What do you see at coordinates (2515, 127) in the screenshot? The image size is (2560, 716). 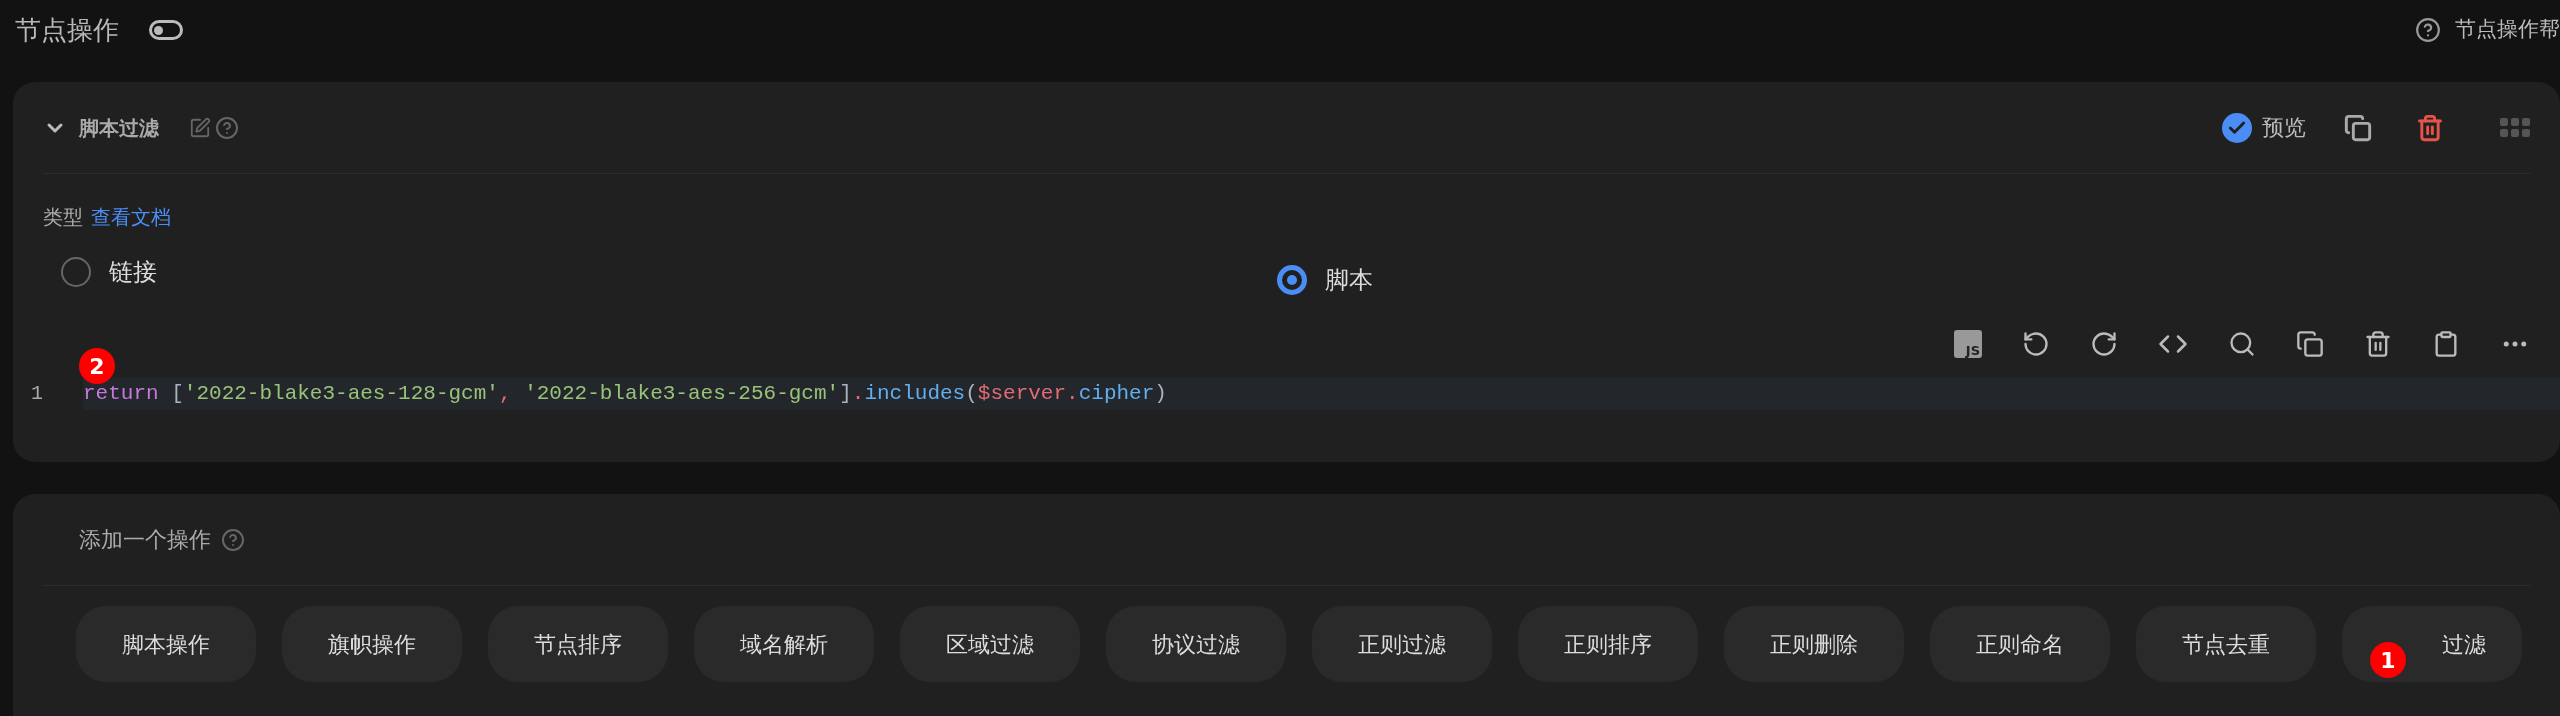 I see `drag-handle-icon` at bounding box center [2515, 127].